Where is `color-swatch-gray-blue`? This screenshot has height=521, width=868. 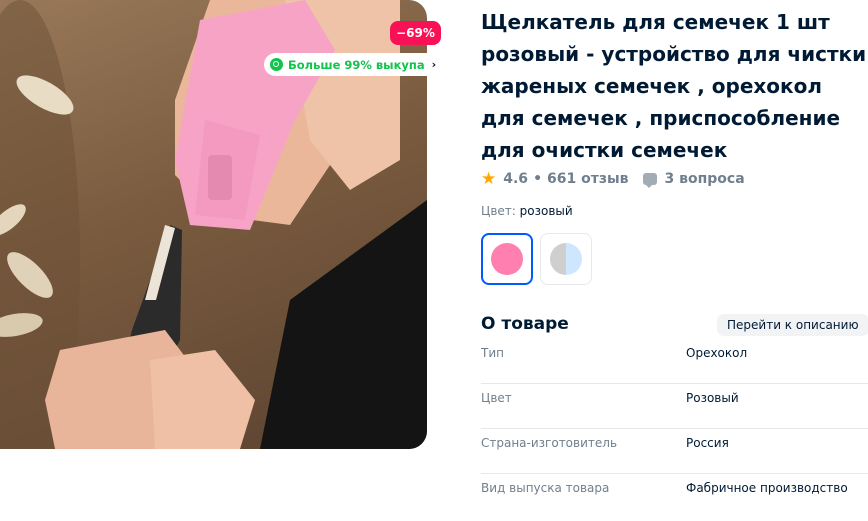
color-swatch-gray-blue is located at coordinates (566, 259).